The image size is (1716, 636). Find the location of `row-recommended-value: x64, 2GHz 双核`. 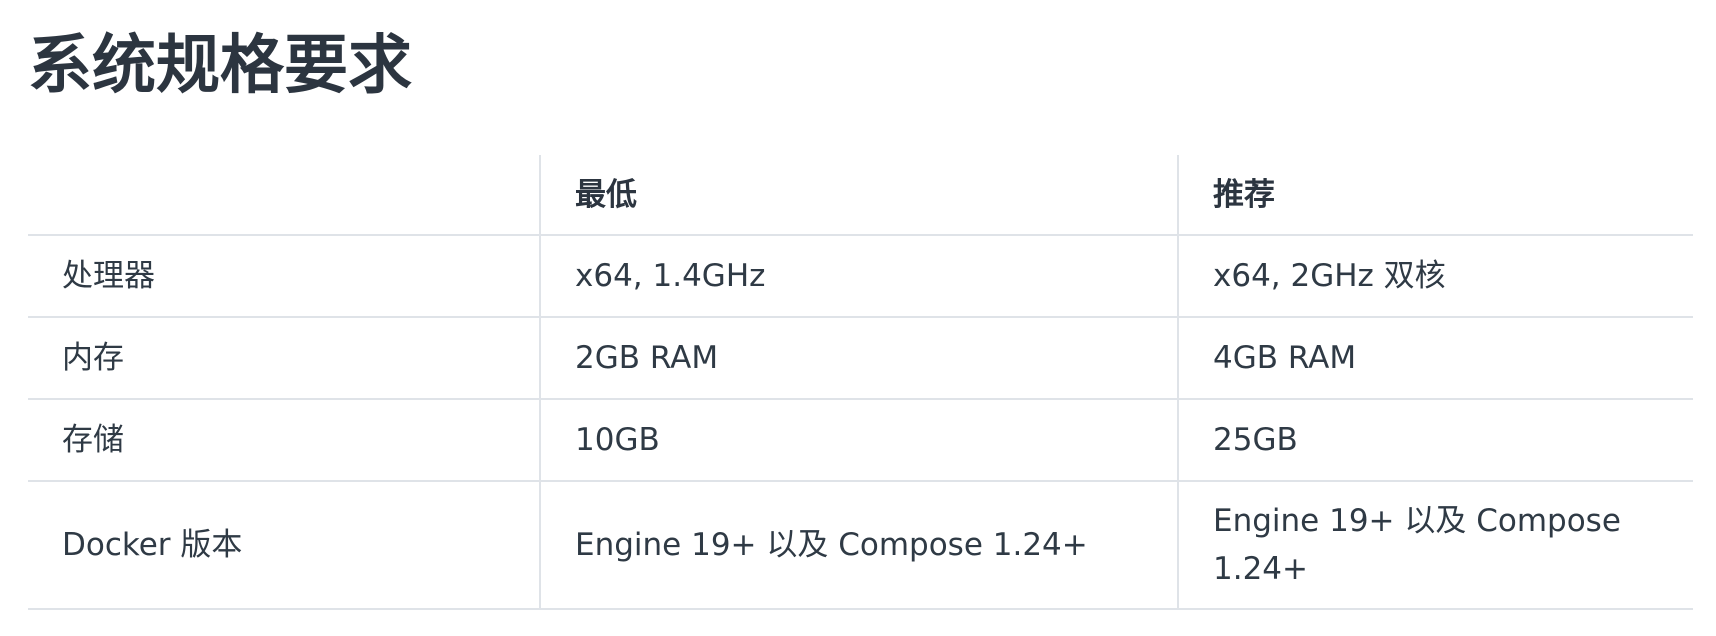

row-recommended-value: x64, 2GHz 双核 is located at coordinates (1435, 276).